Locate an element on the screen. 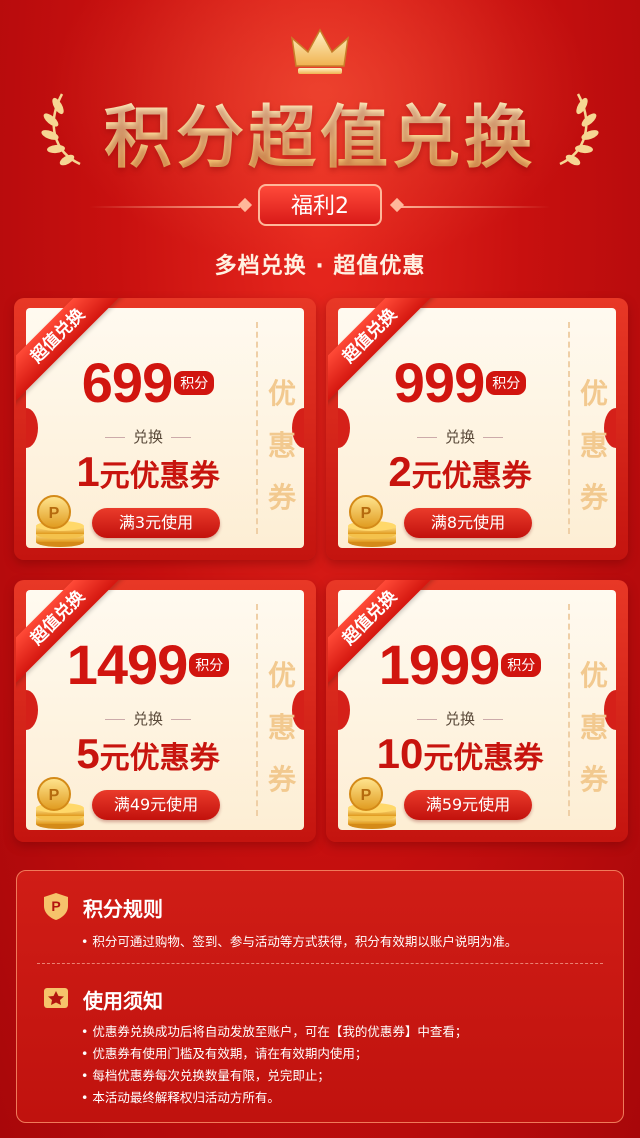 The image size is (640, 1138). page-subtitle: 多档兑换 · 超值优惠 is located at coordinates (320, 266).